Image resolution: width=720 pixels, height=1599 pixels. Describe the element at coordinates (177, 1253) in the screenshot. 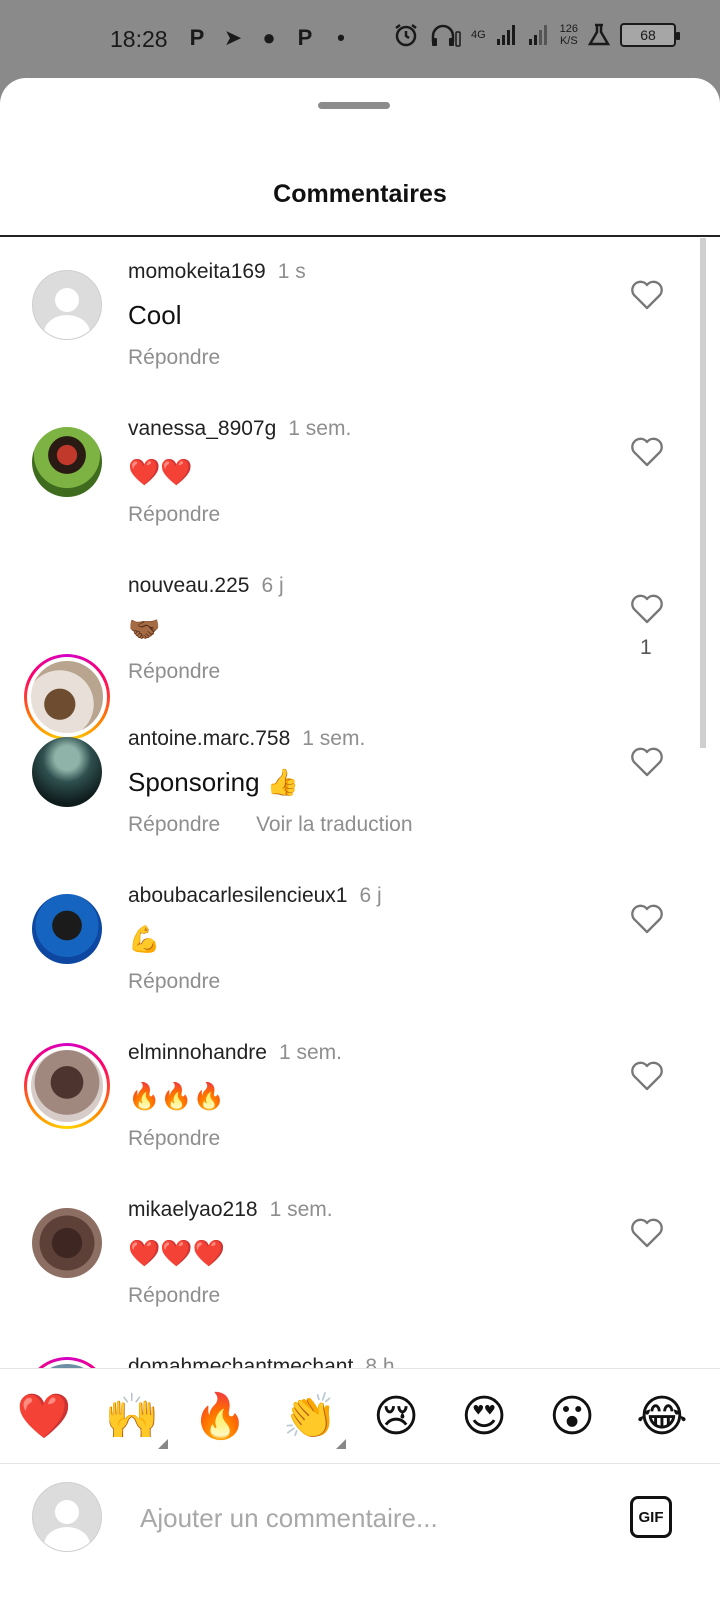

I see `comment-text: ❤️❤️❤️` at that location.